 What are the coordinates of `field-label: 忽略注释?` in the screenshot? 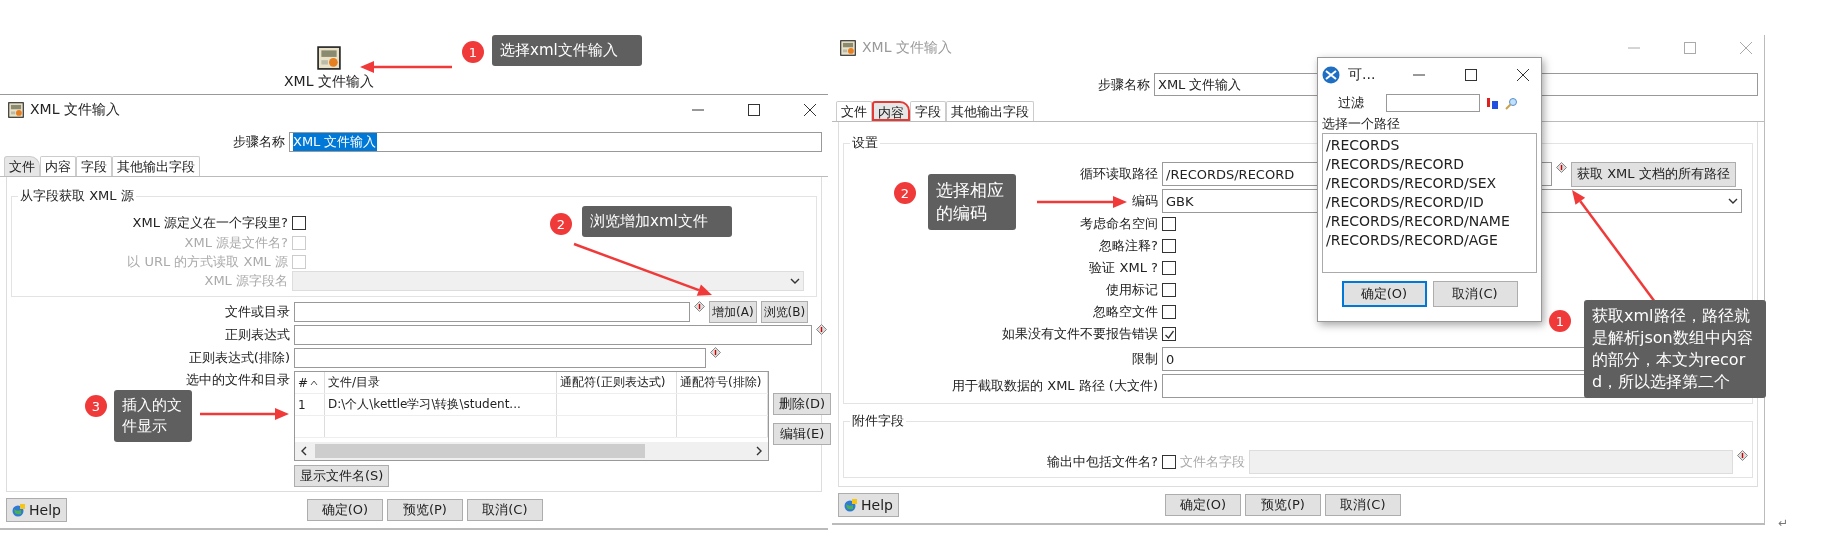 It's located at (1128, 245).